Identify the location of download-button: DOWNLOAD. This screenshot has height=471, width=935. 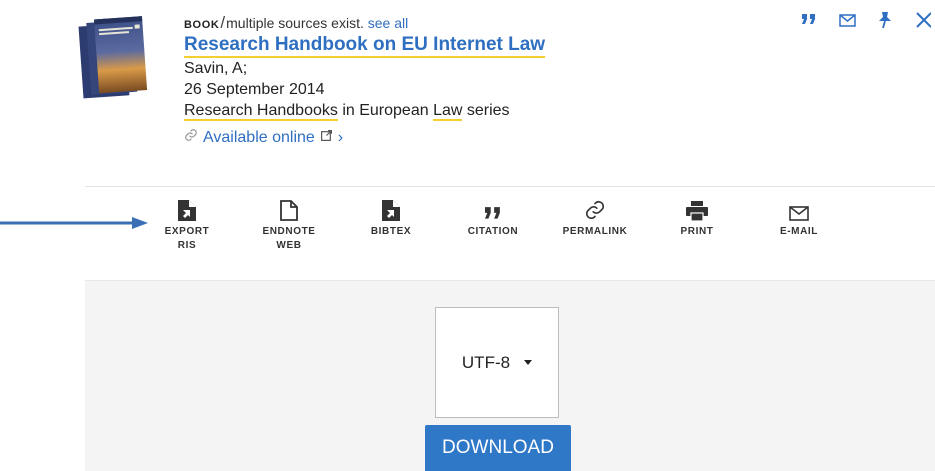
(498, 448).